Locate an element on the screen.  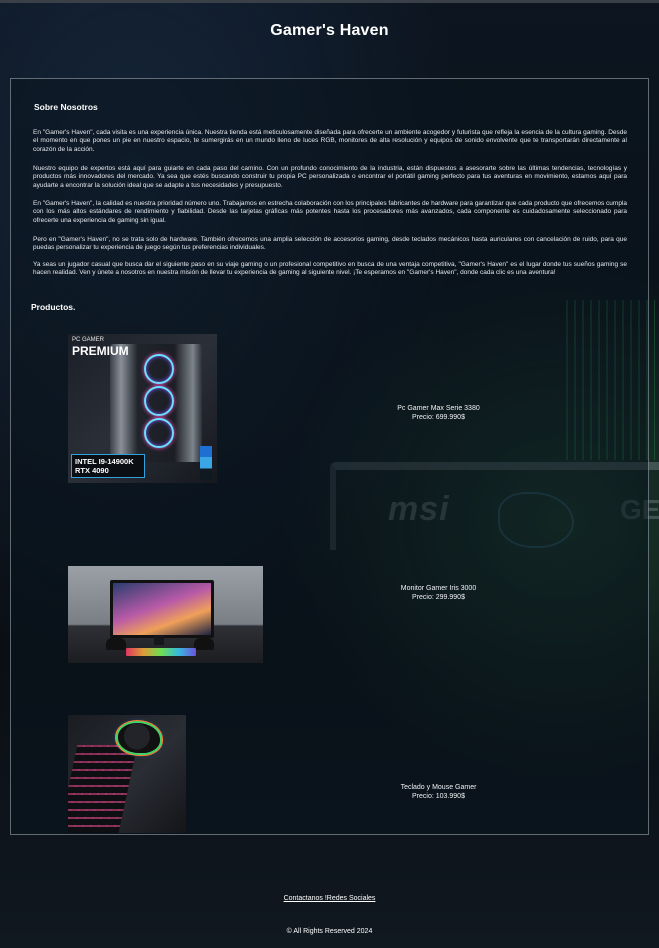
product-image-keyboard-mouse is located at coordinates (127, 774).